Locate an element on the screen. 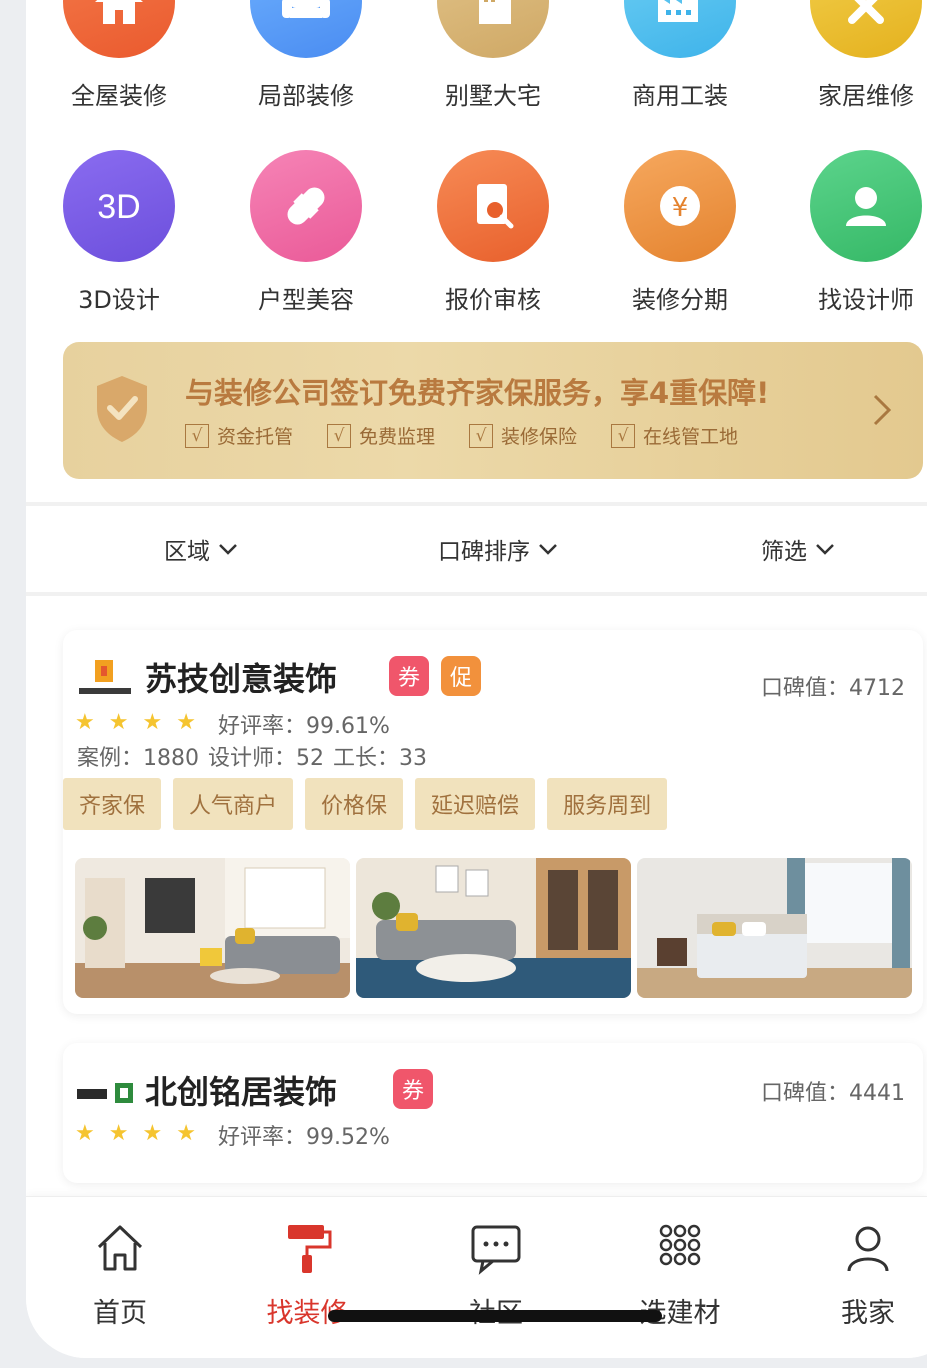 The image size is (927, 1368). category-whole-house: 全屋装修 is located at coordinates (119, 55).